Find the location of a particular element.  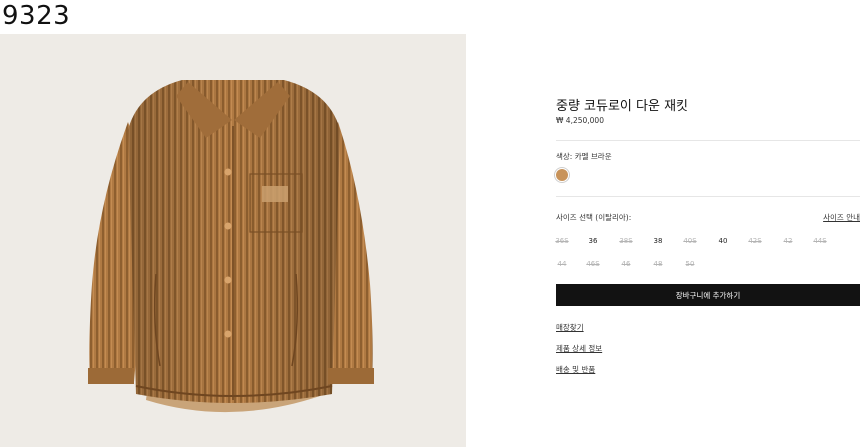

size-option-48: 48 is located at coordinates (658, 264).